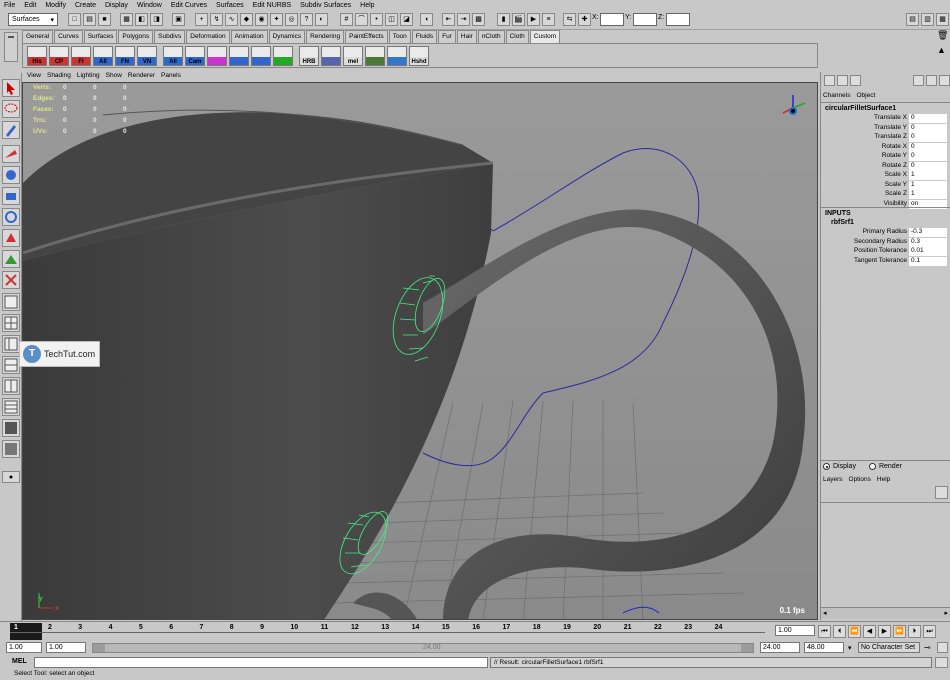  What do you see at coordinates (942, 19) in the screenshot?
I see `show-channel-box-icon: ▦` at bounding box center [942, 19].